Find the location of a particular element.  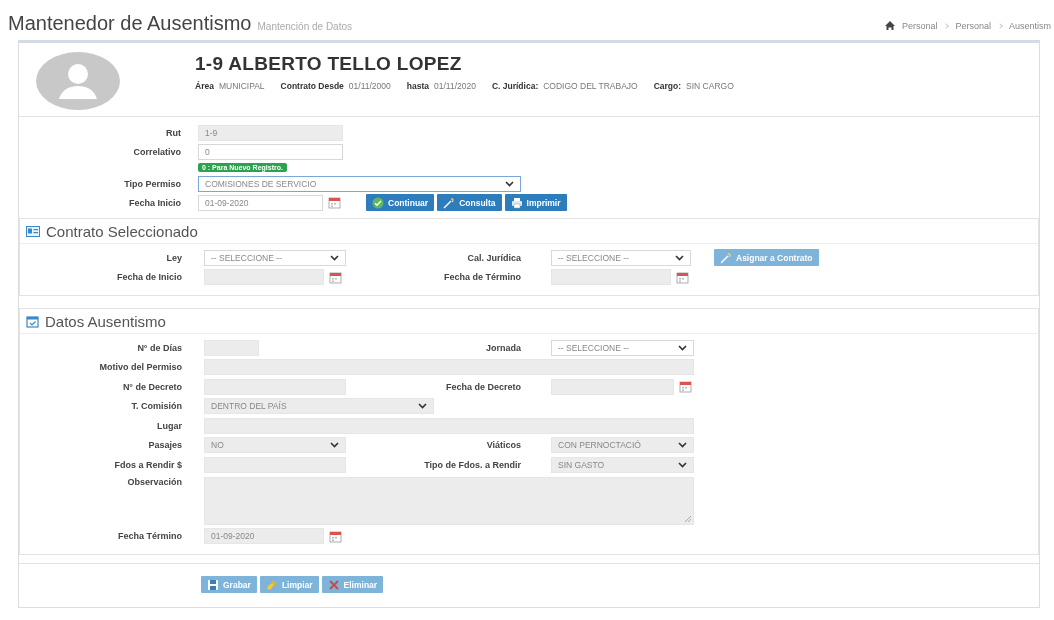

avatar-icon is located at coordinates (78, 81).